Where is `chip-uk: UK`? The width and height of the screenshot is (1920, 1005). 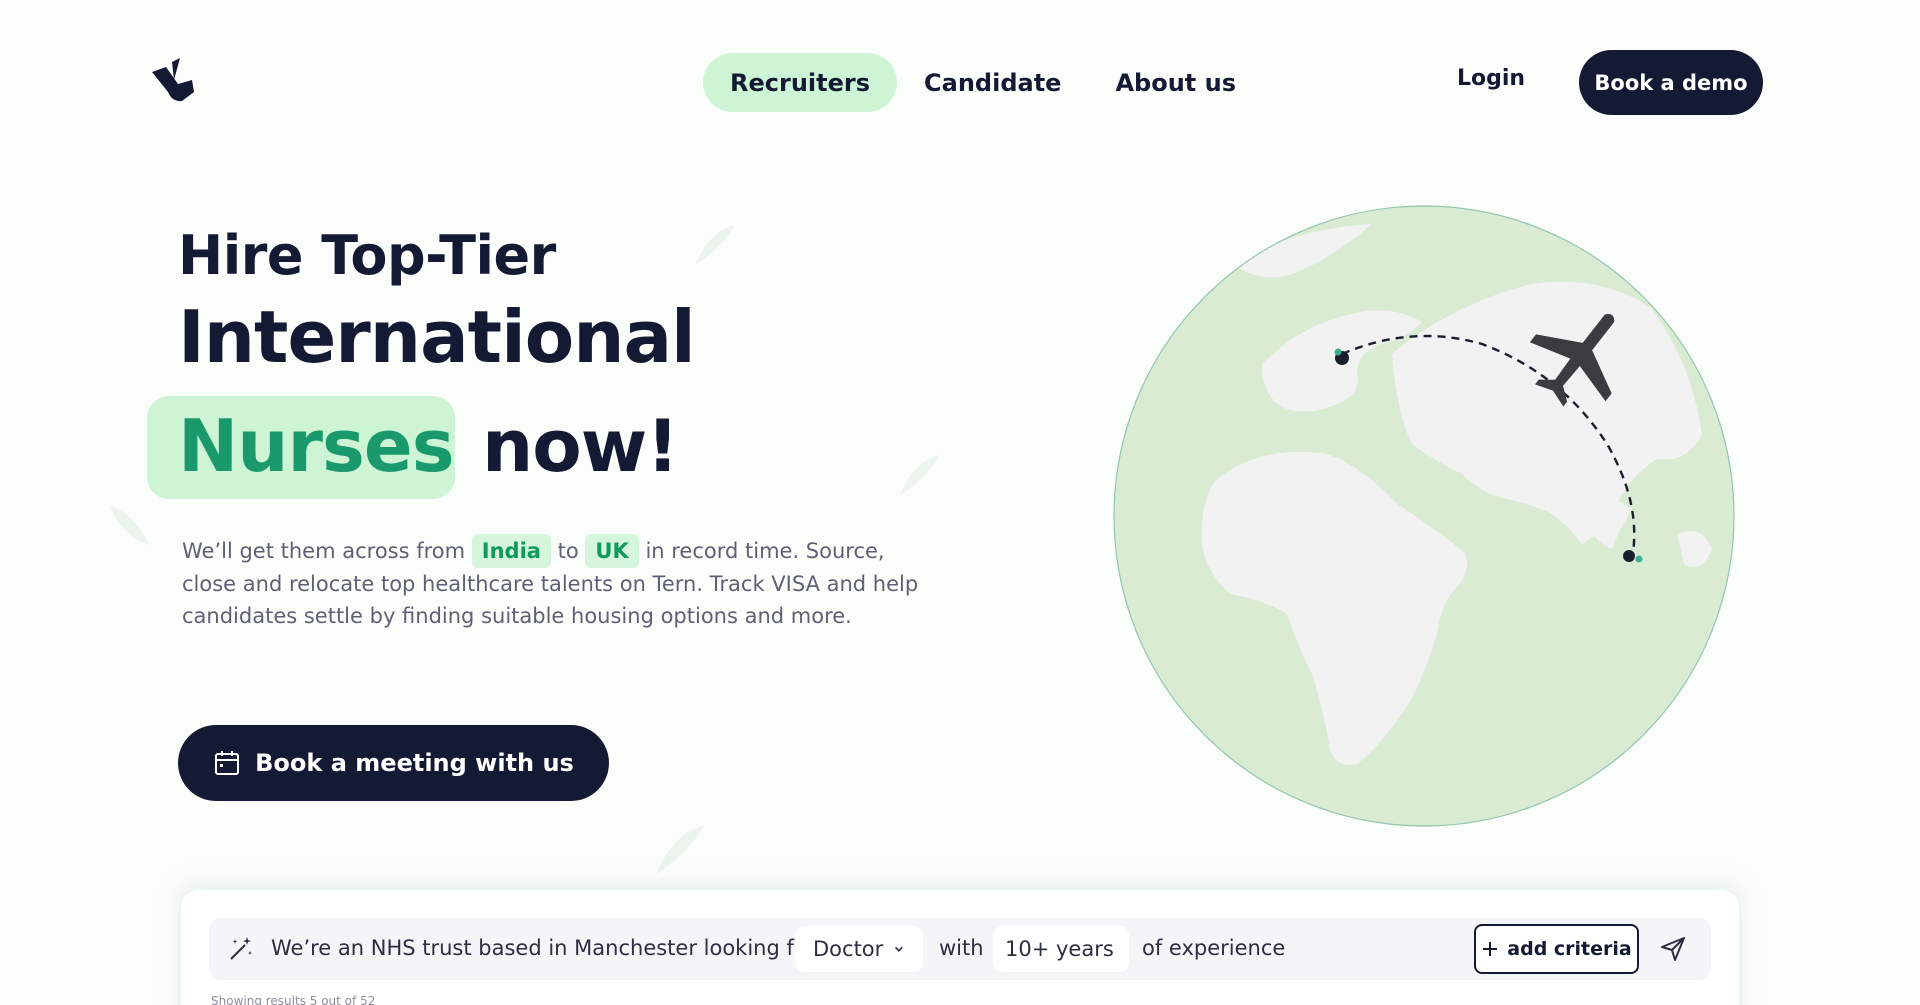
chip-uk: UK is located at coordinates (612, 551).